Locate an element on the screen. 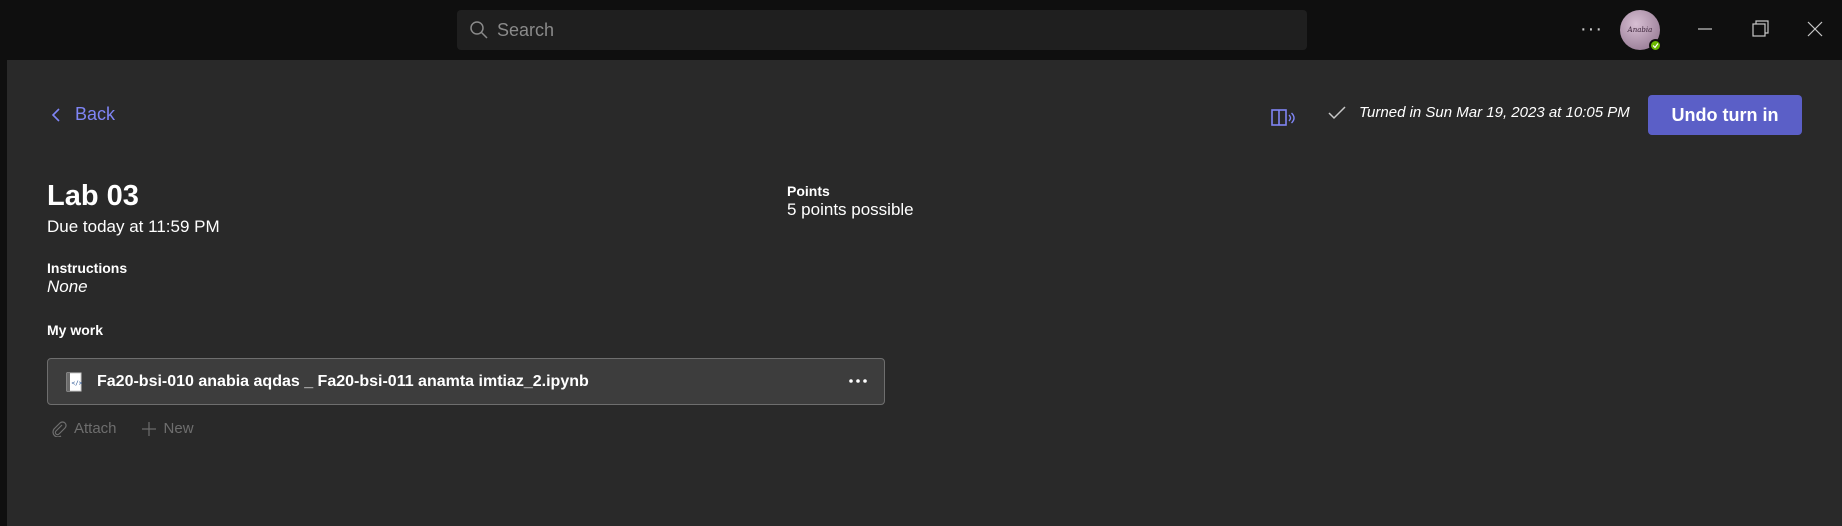  presence-available-icon is located at coordinates (1655, 45).